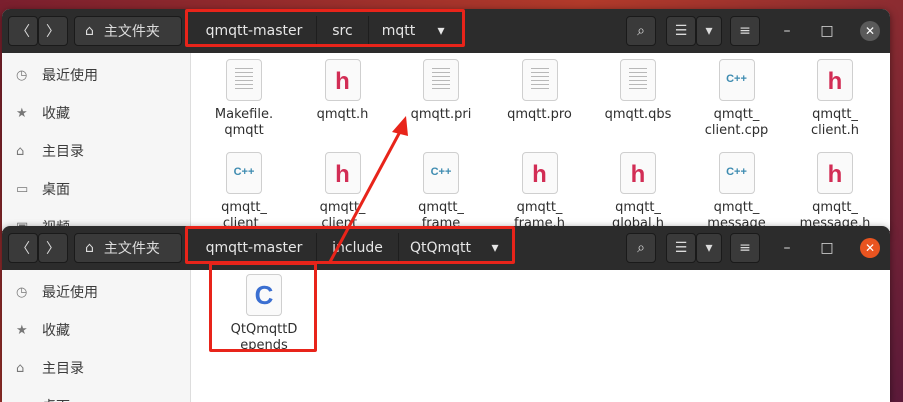 This screenshot has width=903, height=402. I want to click on file-item: h qmqtt_ message.h, so click(835, 191).